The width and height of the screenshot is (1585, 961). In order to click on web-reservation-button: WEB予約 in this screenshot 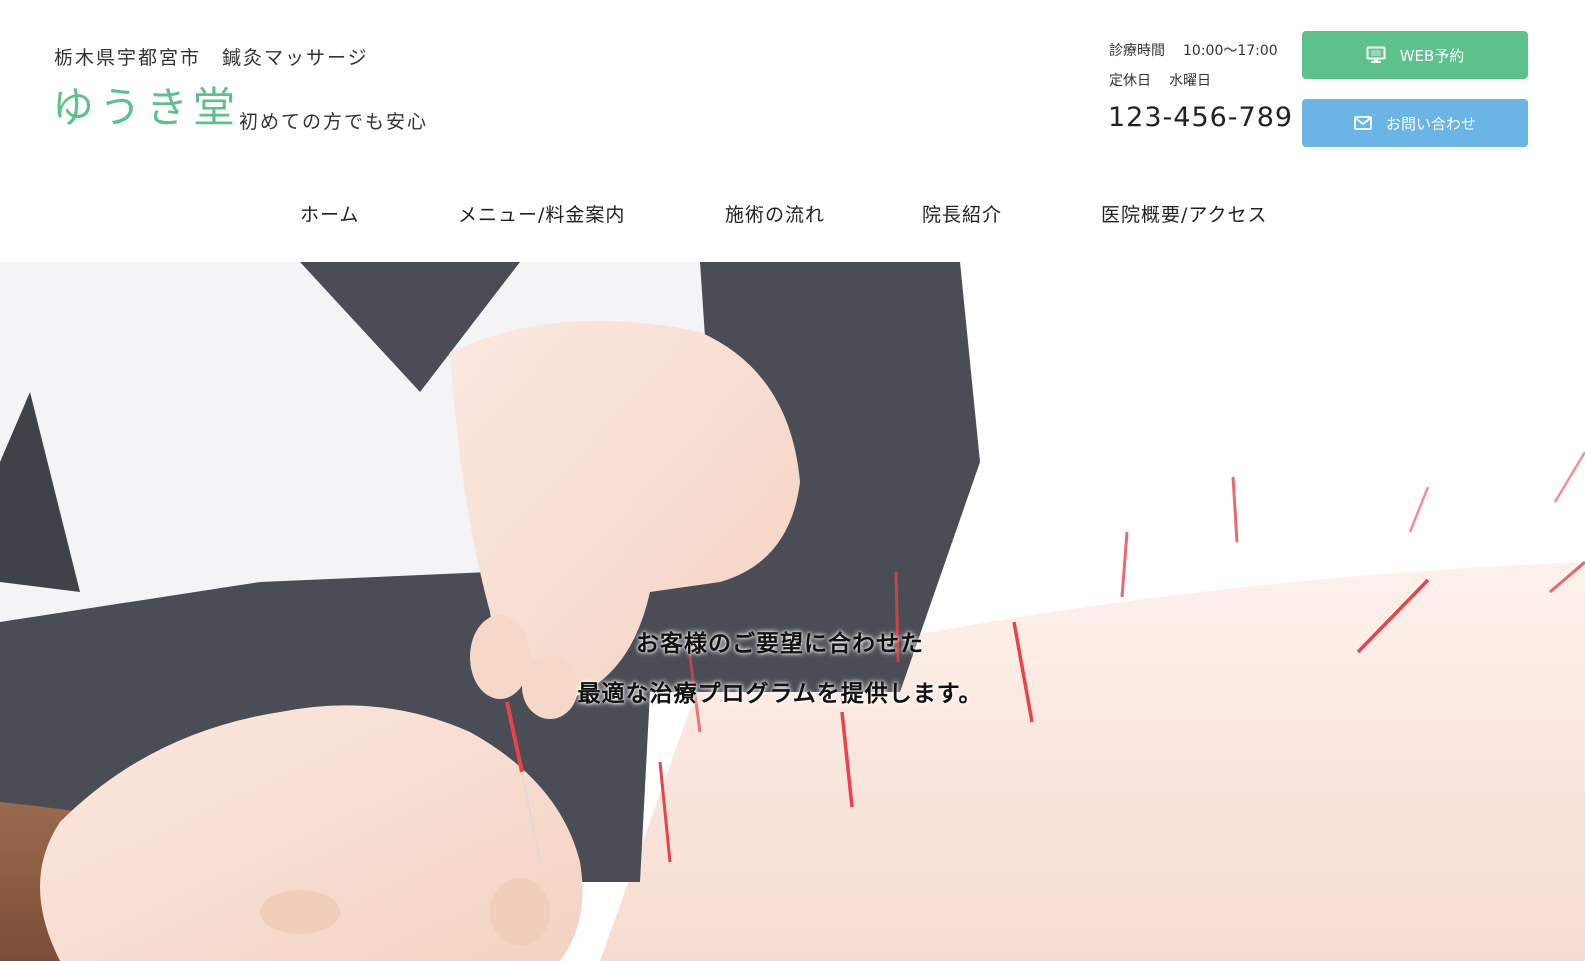, I will do `click(1415, 55)`.